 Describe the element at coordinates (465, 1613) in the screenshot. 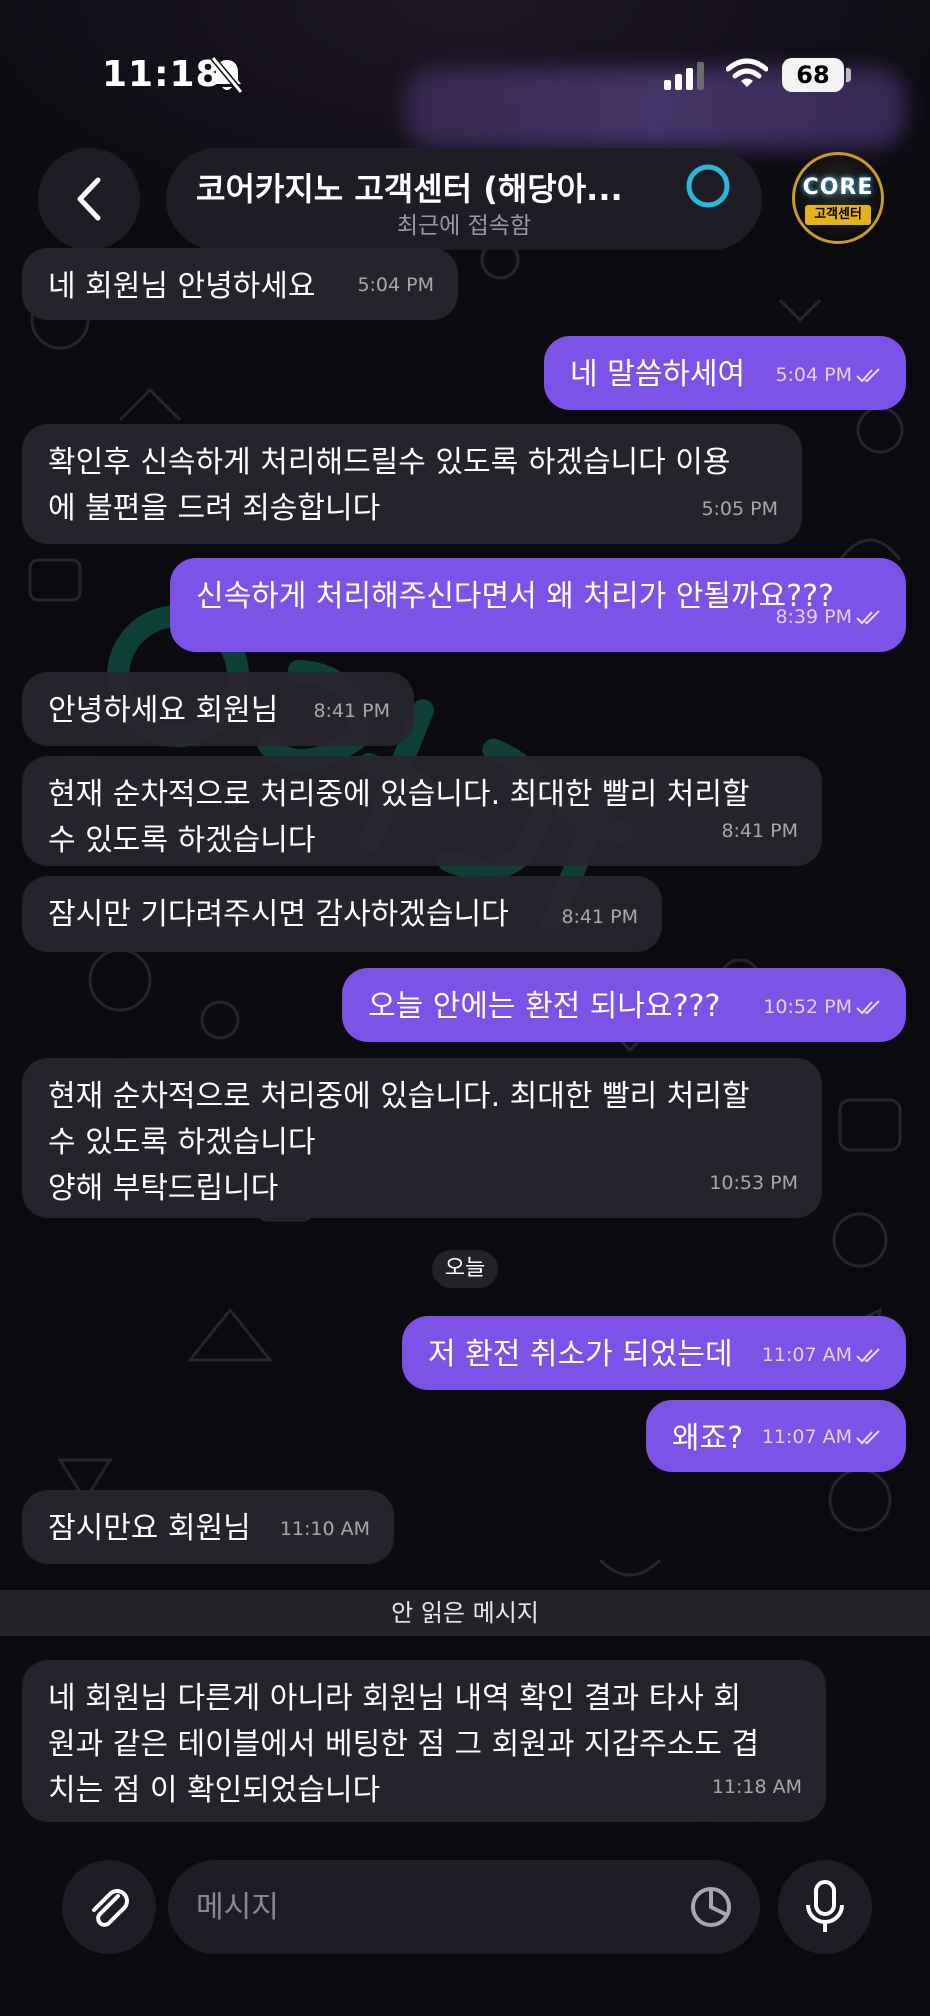

I see `unread-messages-banner: 안 읽은 메시지` at that location.